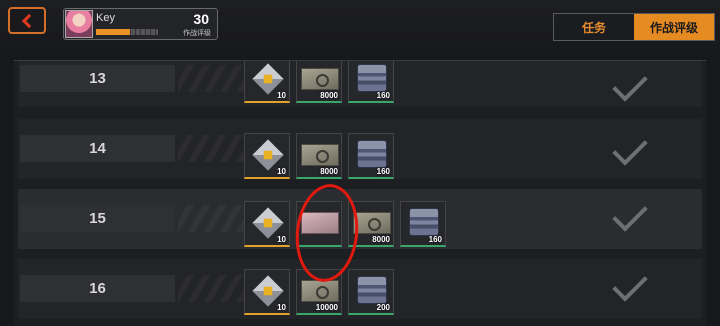 This screenshot has height=326, width=720. I want to click on level-number: 15, so click(97, 218).